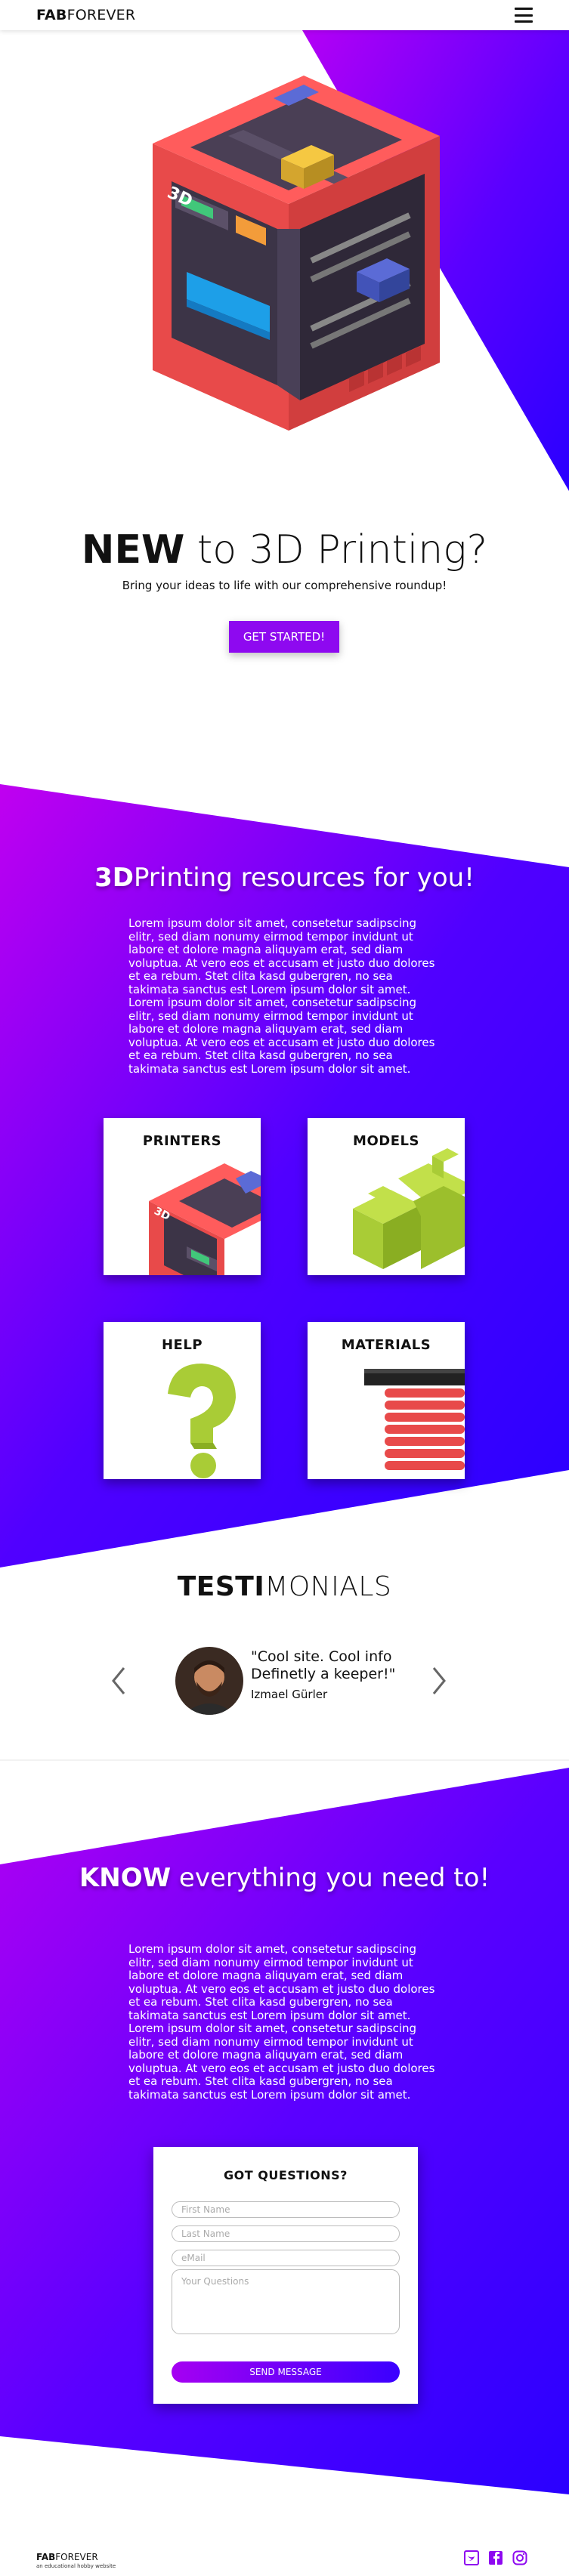 Image resolution: width=569 pixels, height=2576 pixels. What do you see at coordinates (286, 2209) in the screenshot?
I see `first-name-field: First Name` at bounding box center [286, 2209].